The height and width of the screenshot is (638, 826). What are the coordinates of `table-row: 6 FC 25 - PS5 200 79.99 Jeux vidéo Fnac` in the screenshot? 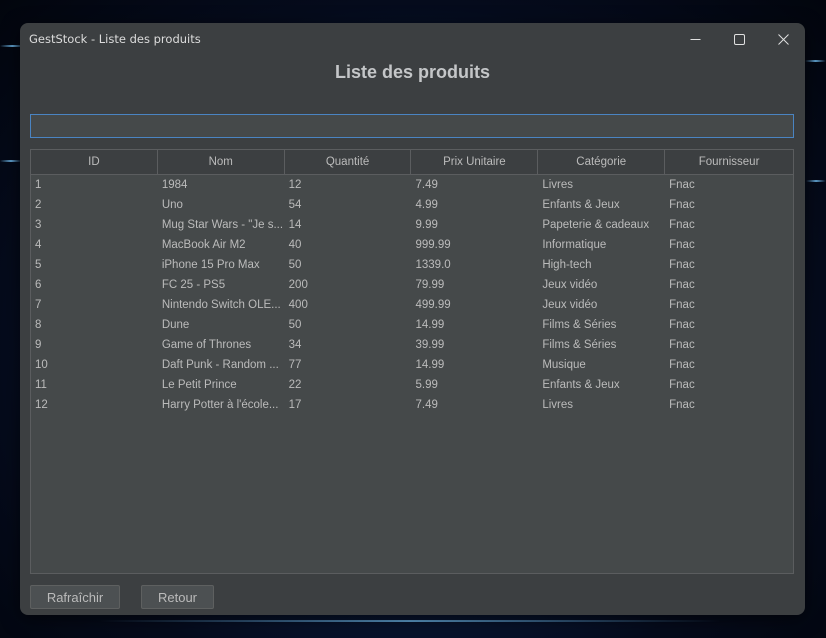 It's located at (412, 285).